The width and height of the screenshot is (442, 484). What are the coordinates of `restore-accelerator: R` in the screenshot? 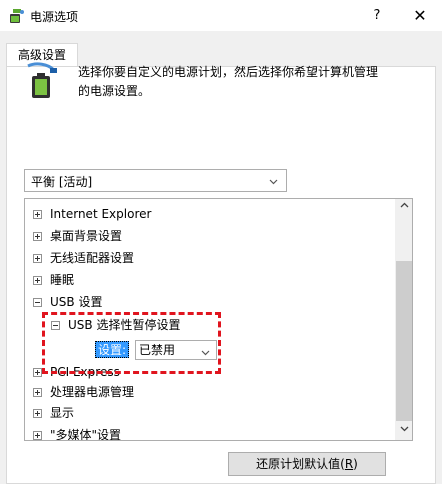 It's located at (349, 464).